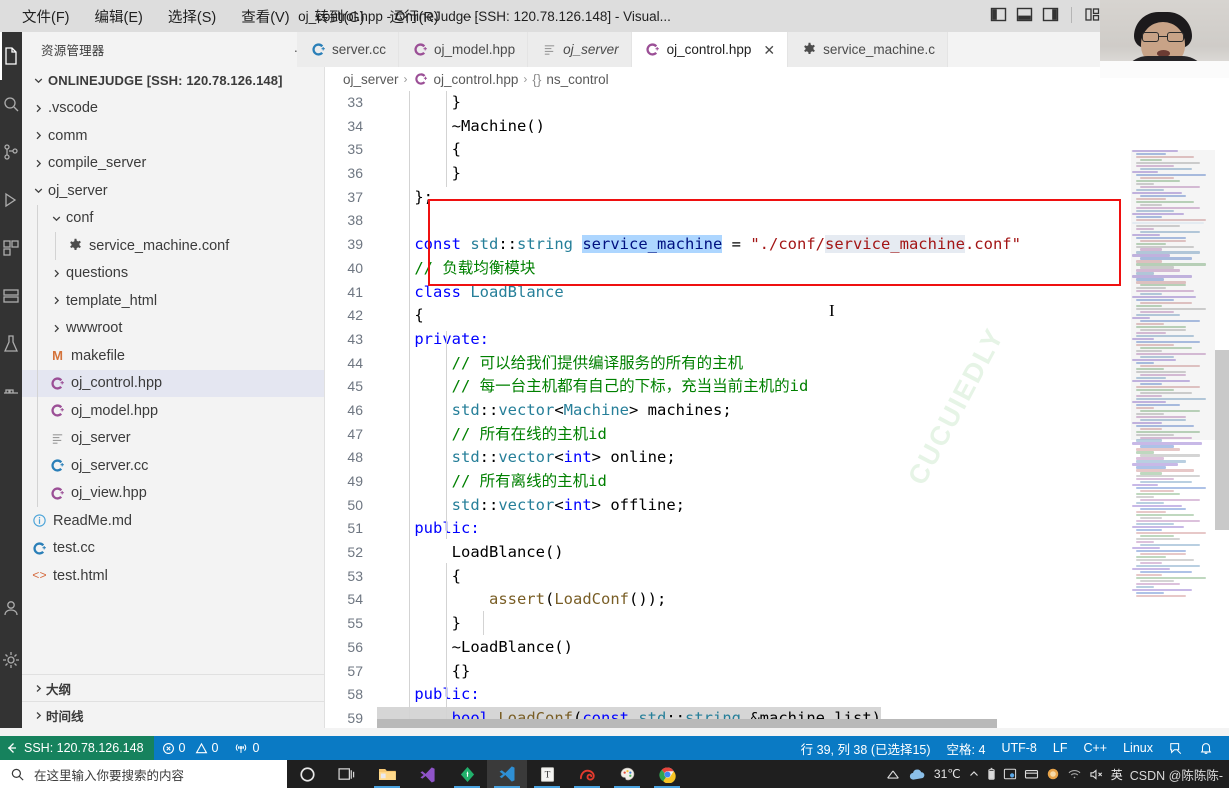  Describe the element at coordinates (173, 466) in the screenshot. I see `tree-item-oj-server-cc: oj_server.cc` at that location.